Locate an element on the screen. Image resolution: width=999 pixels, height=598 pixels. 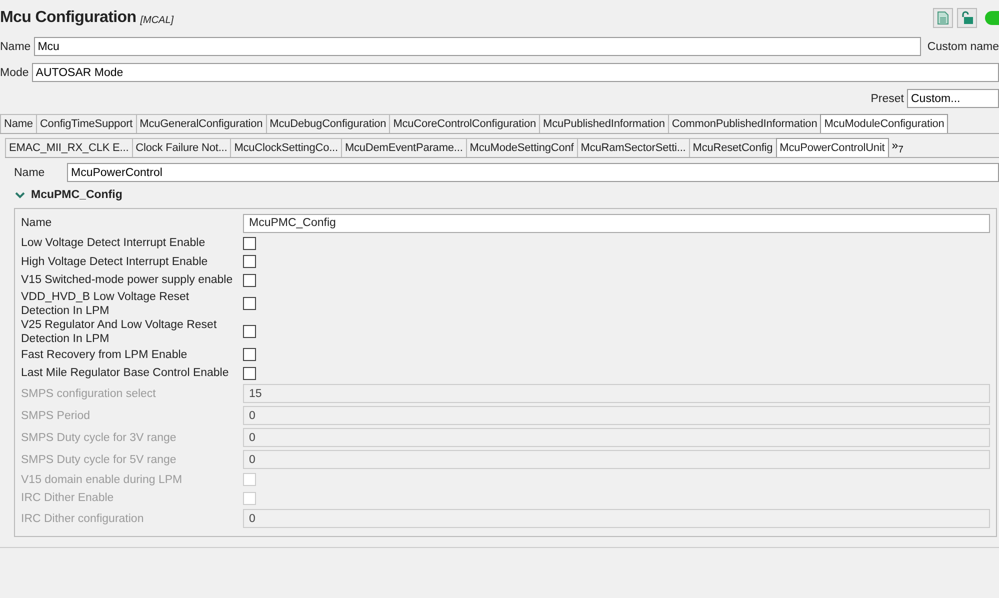
field-label: SMPS configuration select is located at coordinates (89, 393).